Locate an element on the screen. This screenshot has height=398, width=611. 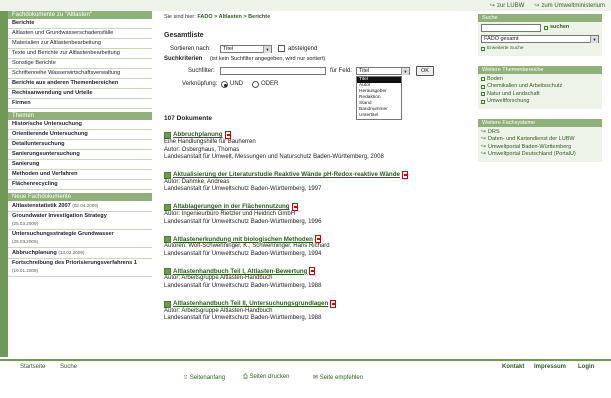
theme-link: Chemikalien und Arbeitsschutz is located at coordinates (540, 87).